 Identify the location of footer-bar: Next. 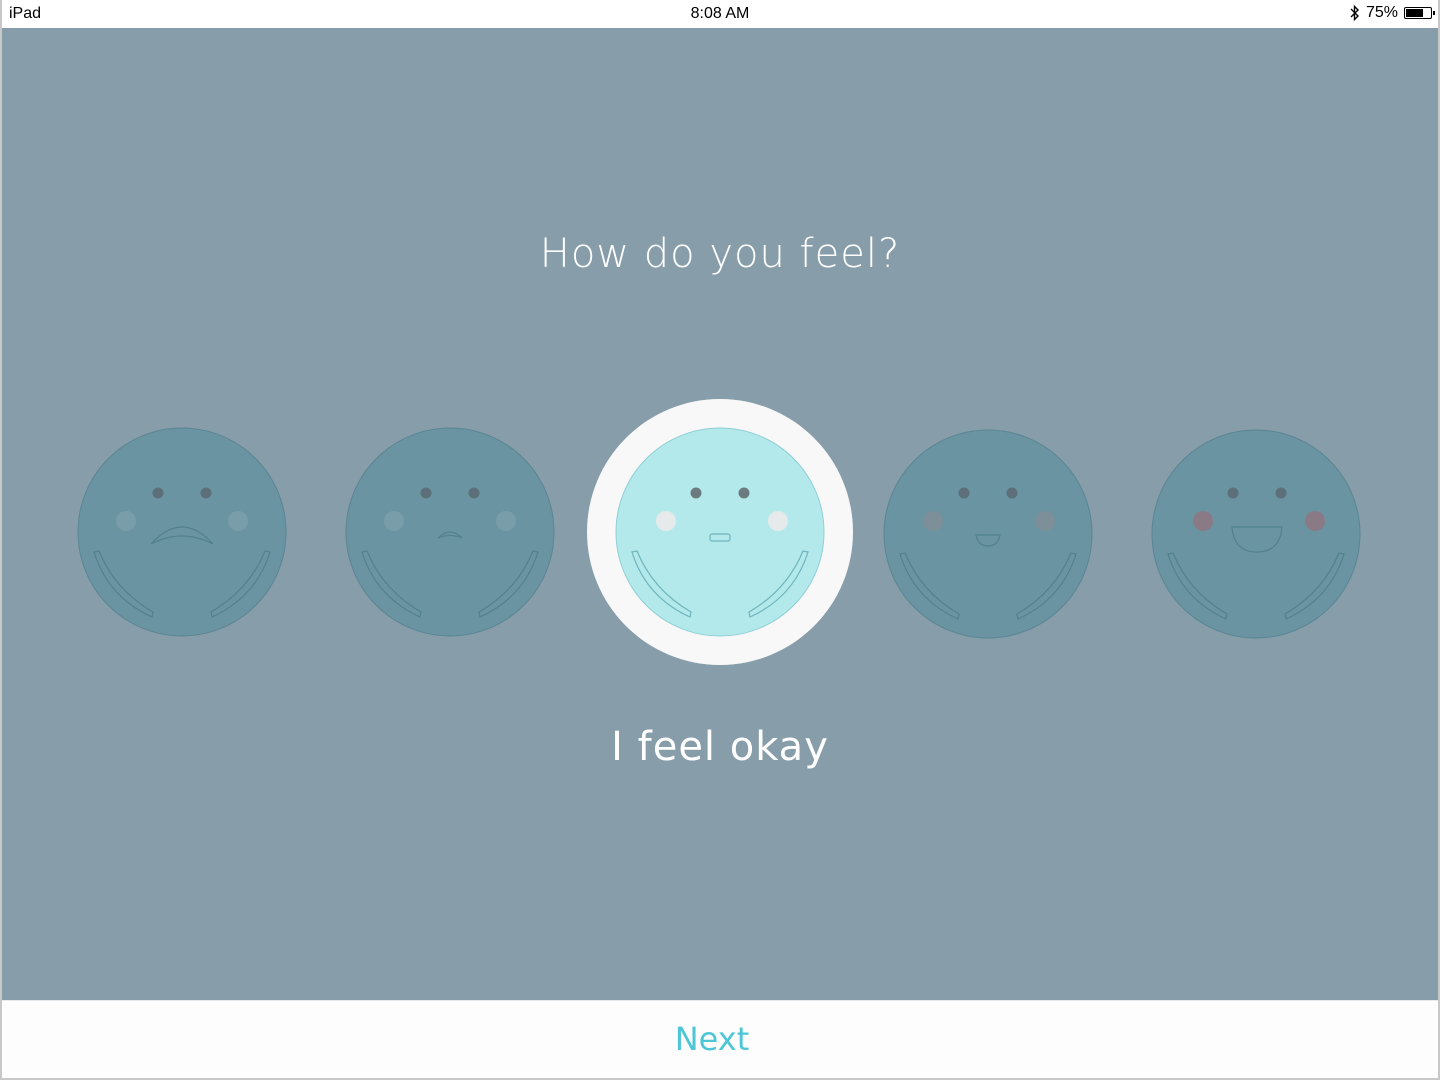
(720, 1039).